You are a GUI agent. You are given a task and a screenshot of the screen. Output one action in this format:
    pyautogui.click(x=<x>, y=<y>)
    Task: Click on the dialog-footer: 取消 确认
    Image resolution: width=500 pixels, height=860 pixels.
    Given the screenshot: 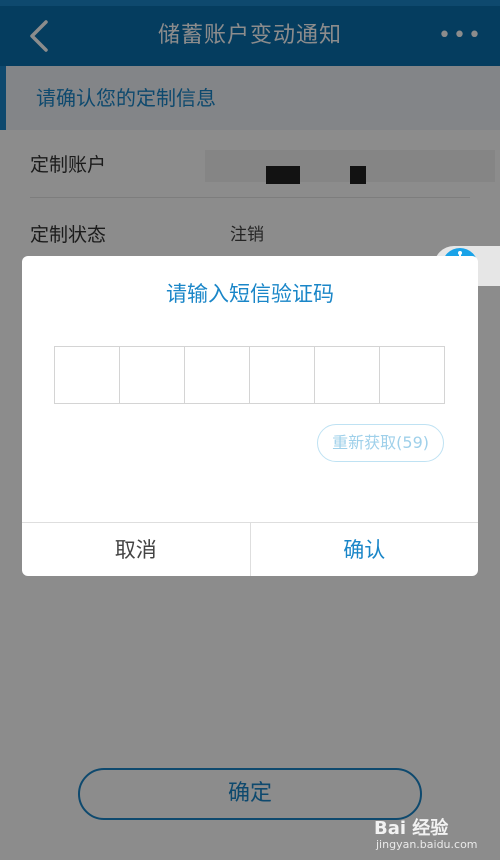 What is the action you would take?
    pyautogui.click(x=250, y=549)
    